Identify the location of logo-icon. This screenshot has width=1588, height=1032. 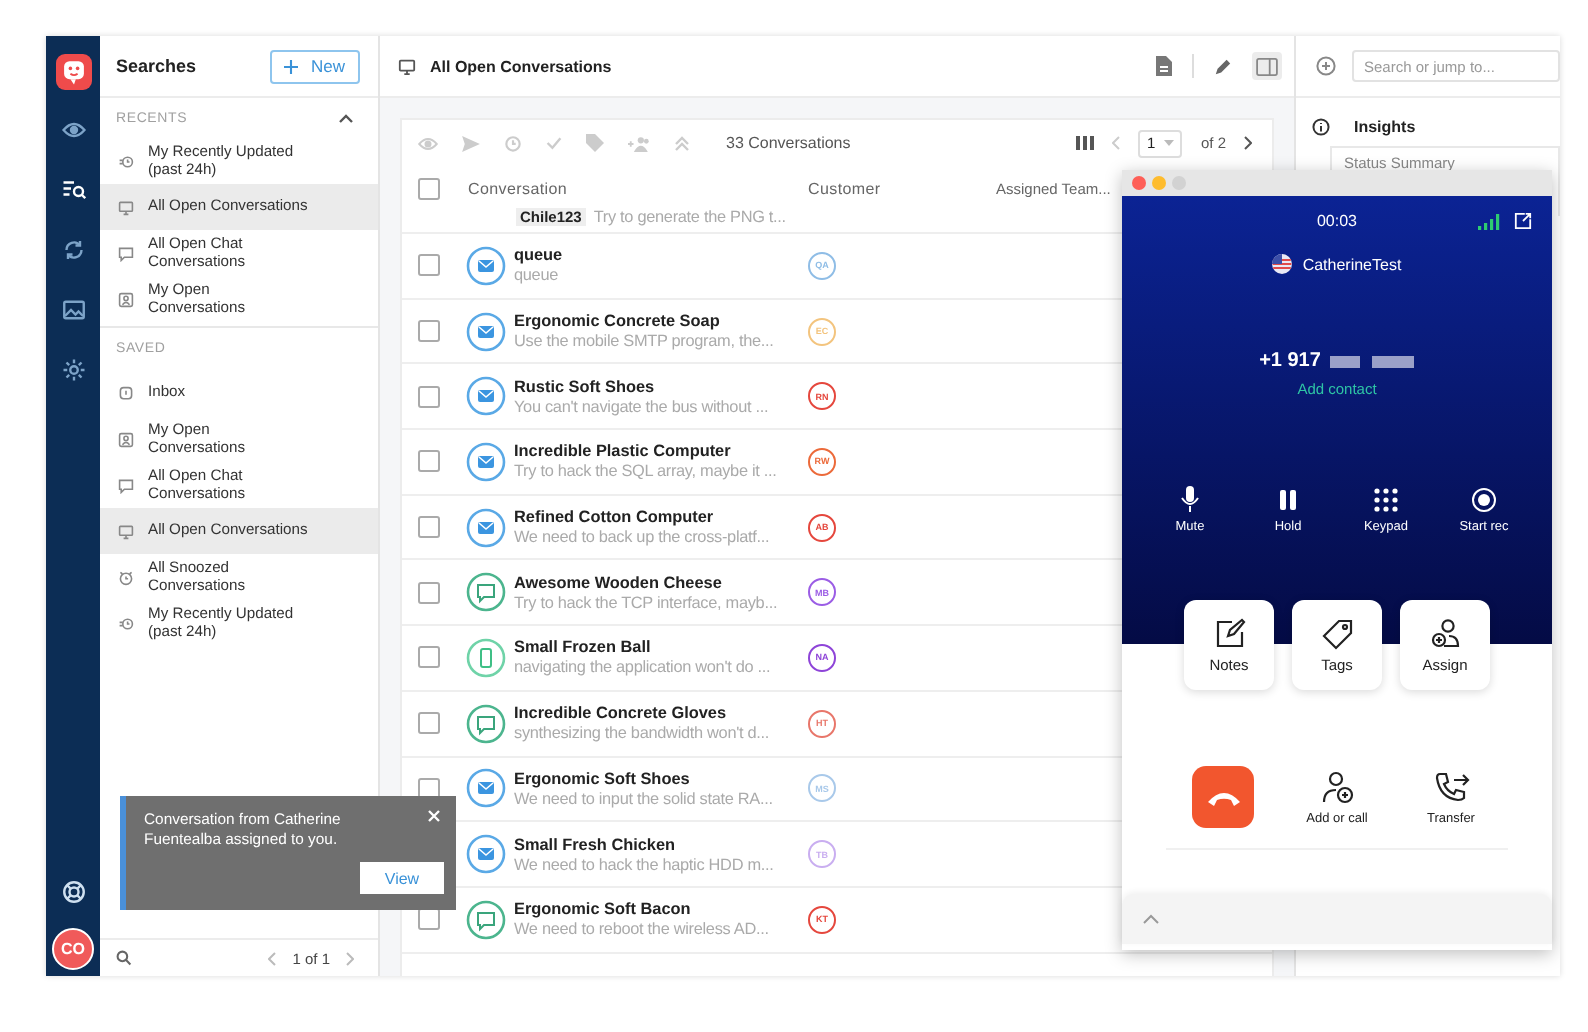
(73, 72).